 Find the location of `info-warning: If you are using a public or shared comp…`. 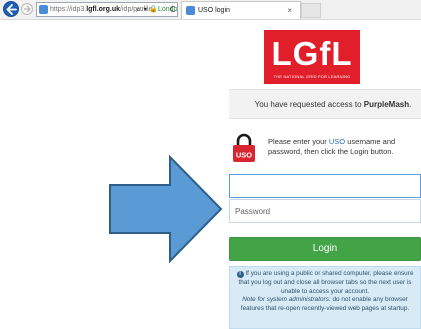

info-warning: If you are using a public or shared comp… is located at coordinates (326, 282).